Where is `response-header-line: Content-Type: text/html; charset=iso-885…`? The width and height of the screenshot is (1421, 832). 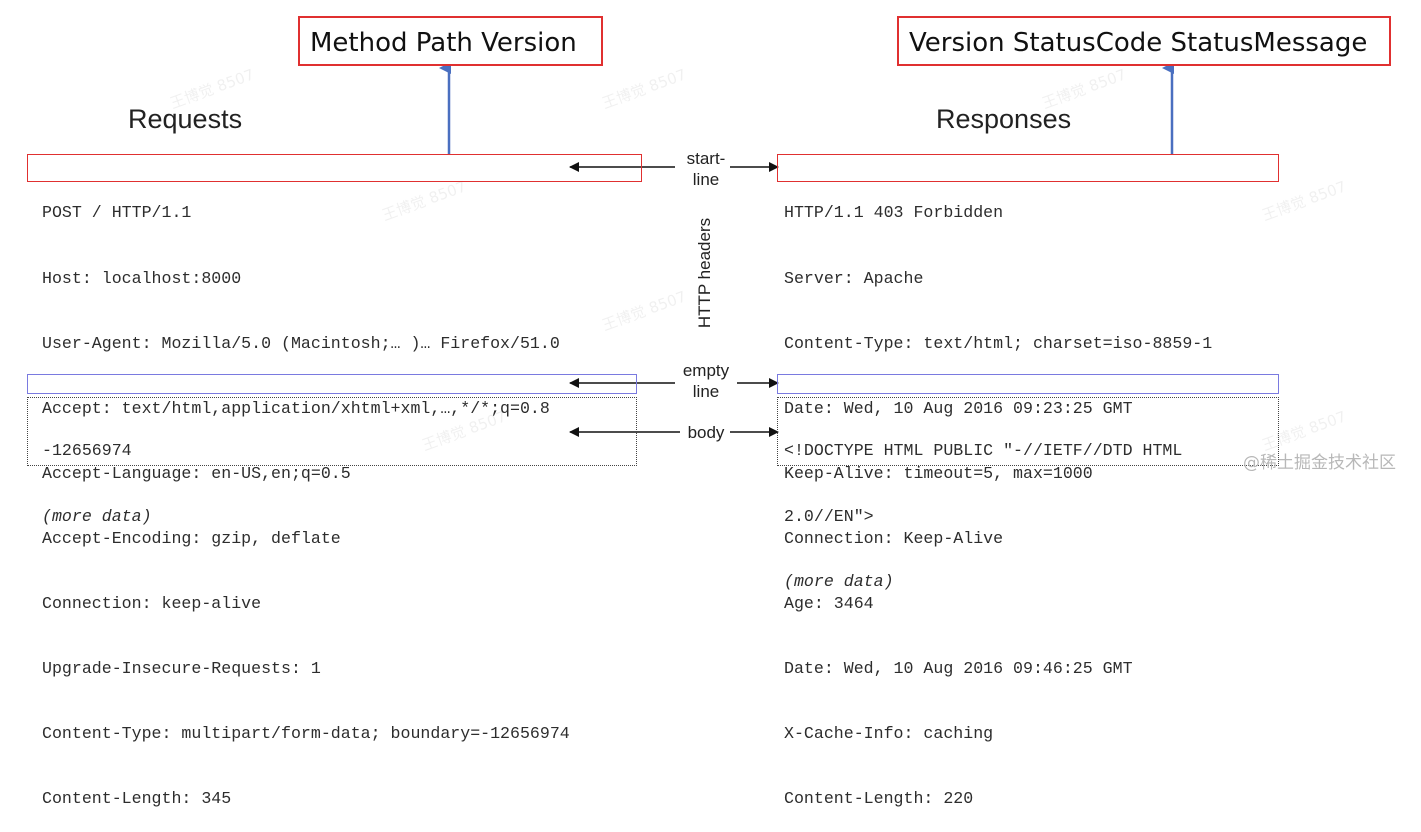 response-header-line: Content-Type: text/html; charset=iso-885… is located at coordinates (998, 343).